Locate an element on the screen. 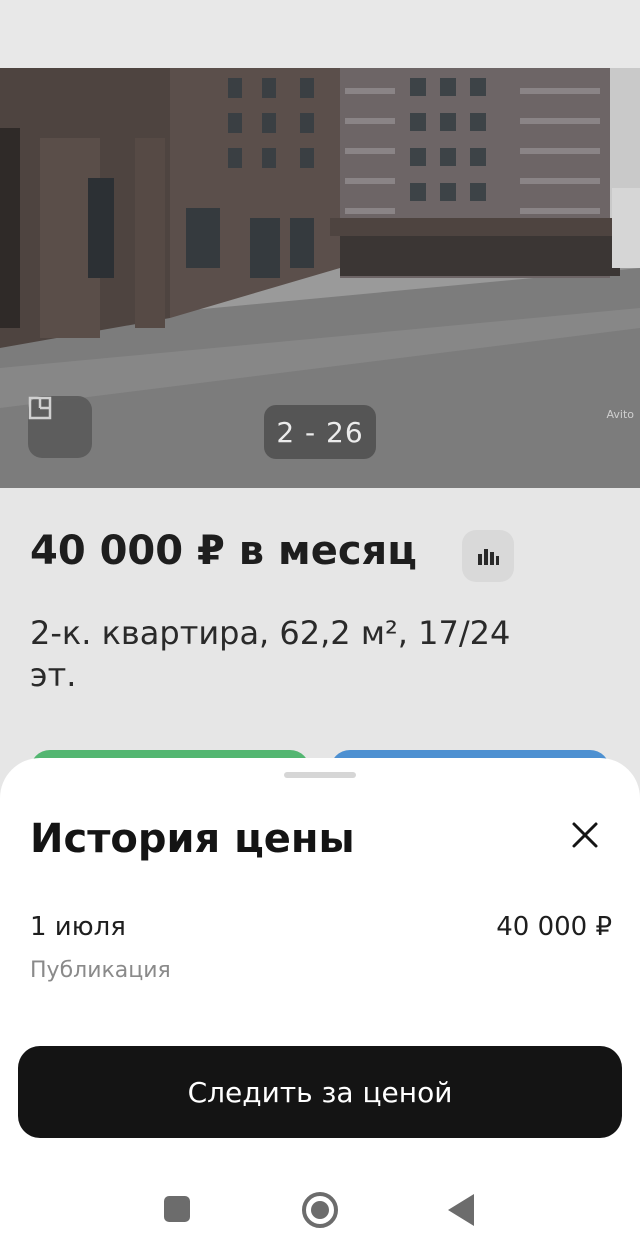 This screenshot has height=1252, width=640. price-history-button is located at coordinates (488, 556).